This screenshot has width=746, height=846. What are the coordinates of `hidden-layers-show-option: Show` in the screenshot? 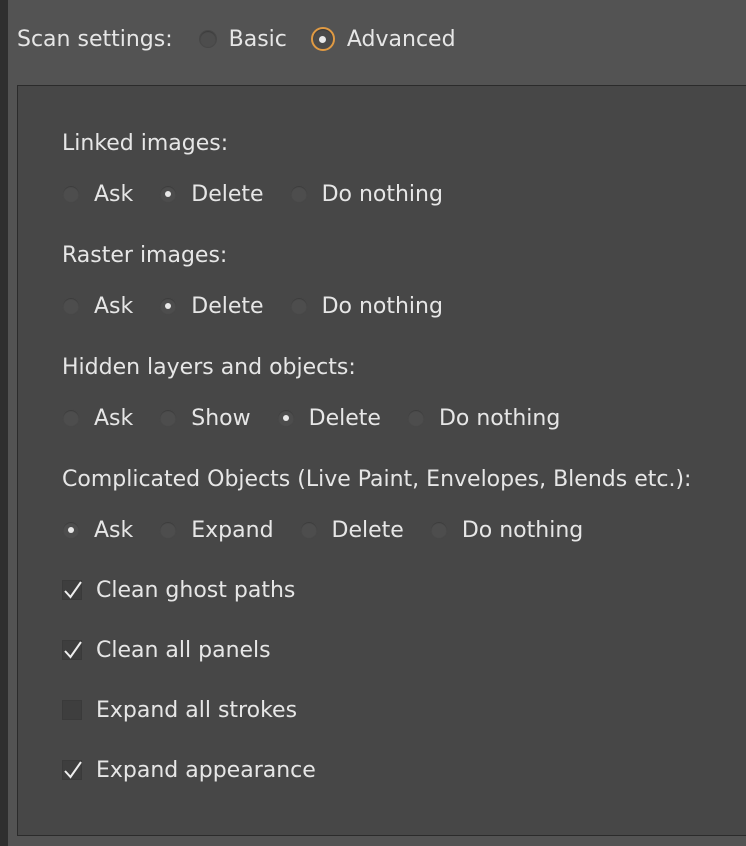 It's located at (205, 418).